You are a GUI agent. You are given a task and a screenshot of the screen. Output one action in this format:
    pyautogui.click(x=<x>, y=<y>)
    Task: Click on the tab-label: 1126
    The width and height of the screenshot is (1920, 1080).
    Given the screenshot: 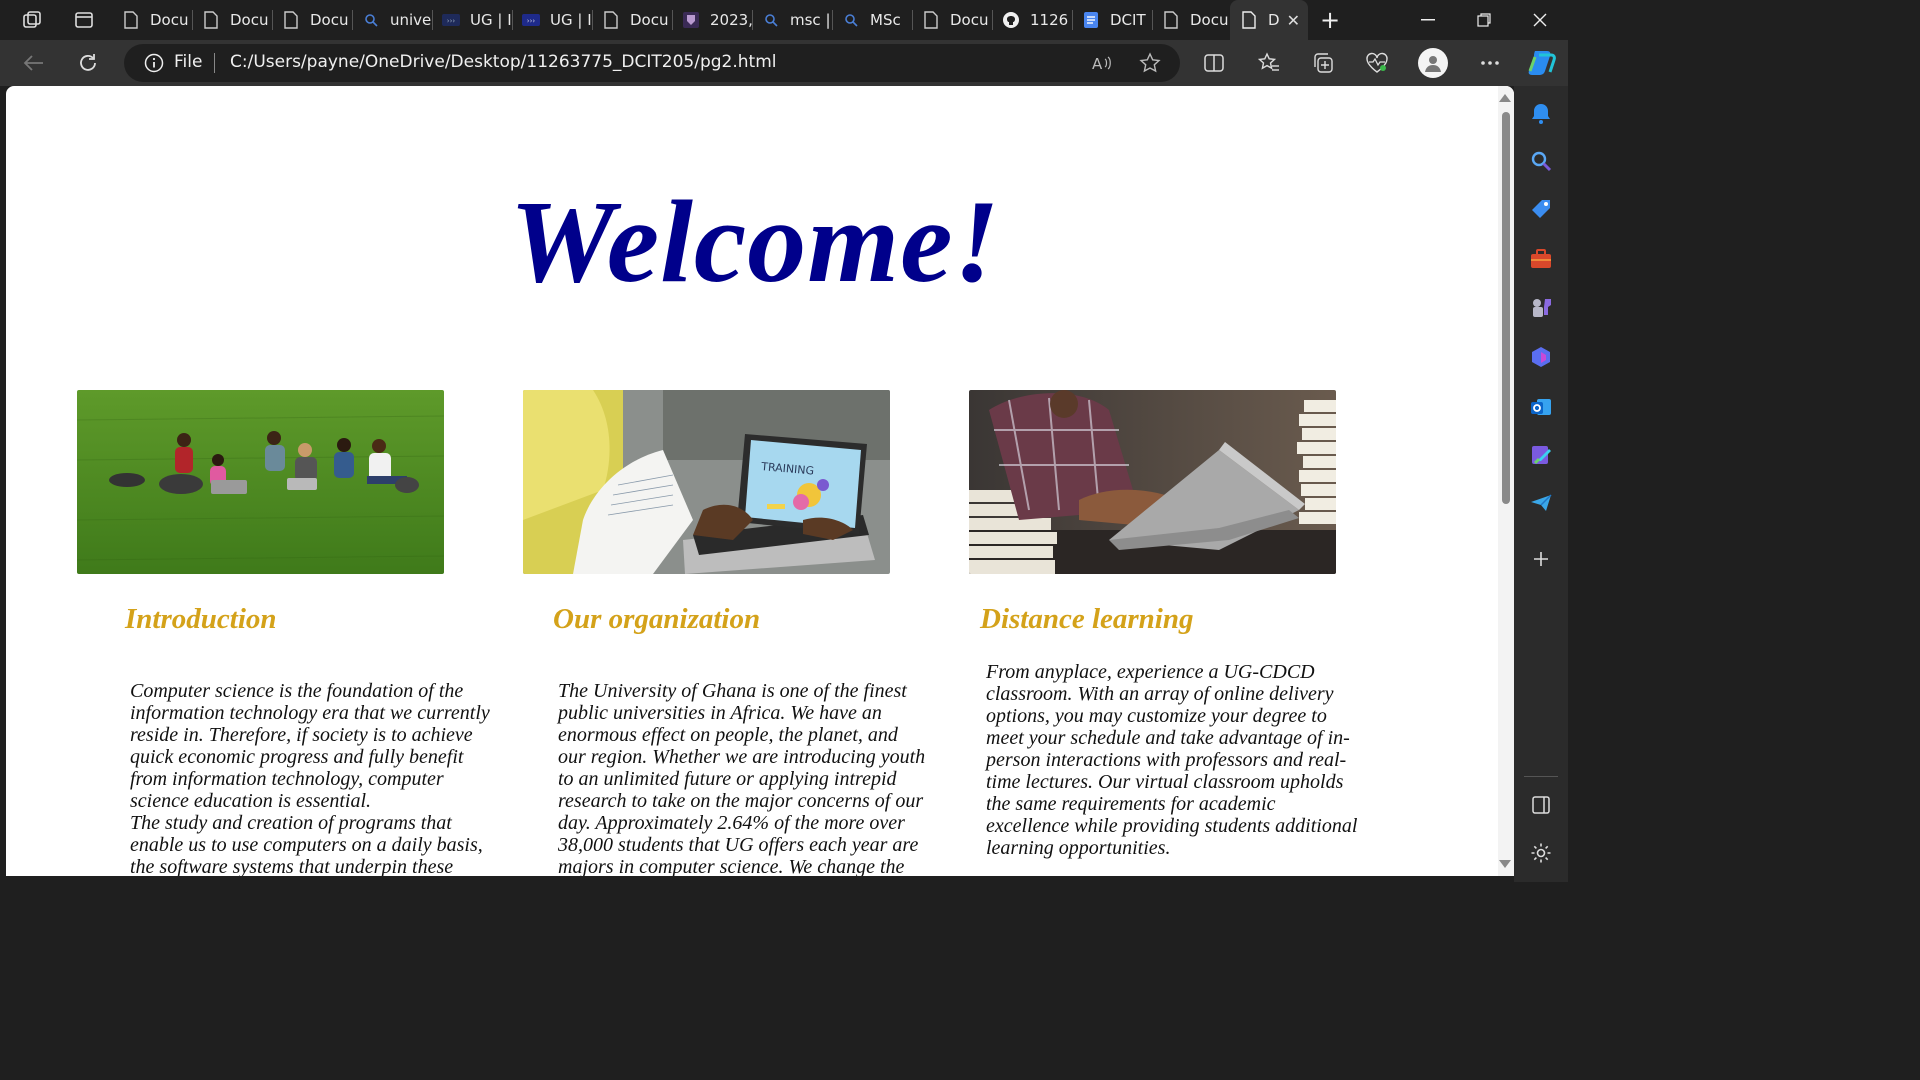 What is the action you would take?
    pyautogui.click(x=1049, y=20)
    